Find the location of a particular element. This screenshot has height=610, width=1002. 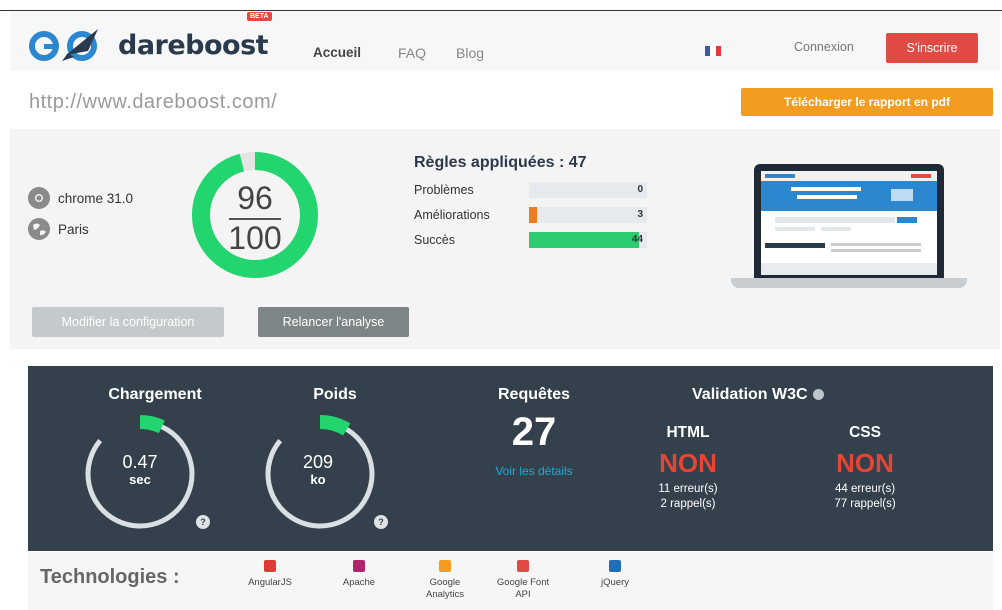

tech-label: AngularJS is located at coordinates (270, 582).